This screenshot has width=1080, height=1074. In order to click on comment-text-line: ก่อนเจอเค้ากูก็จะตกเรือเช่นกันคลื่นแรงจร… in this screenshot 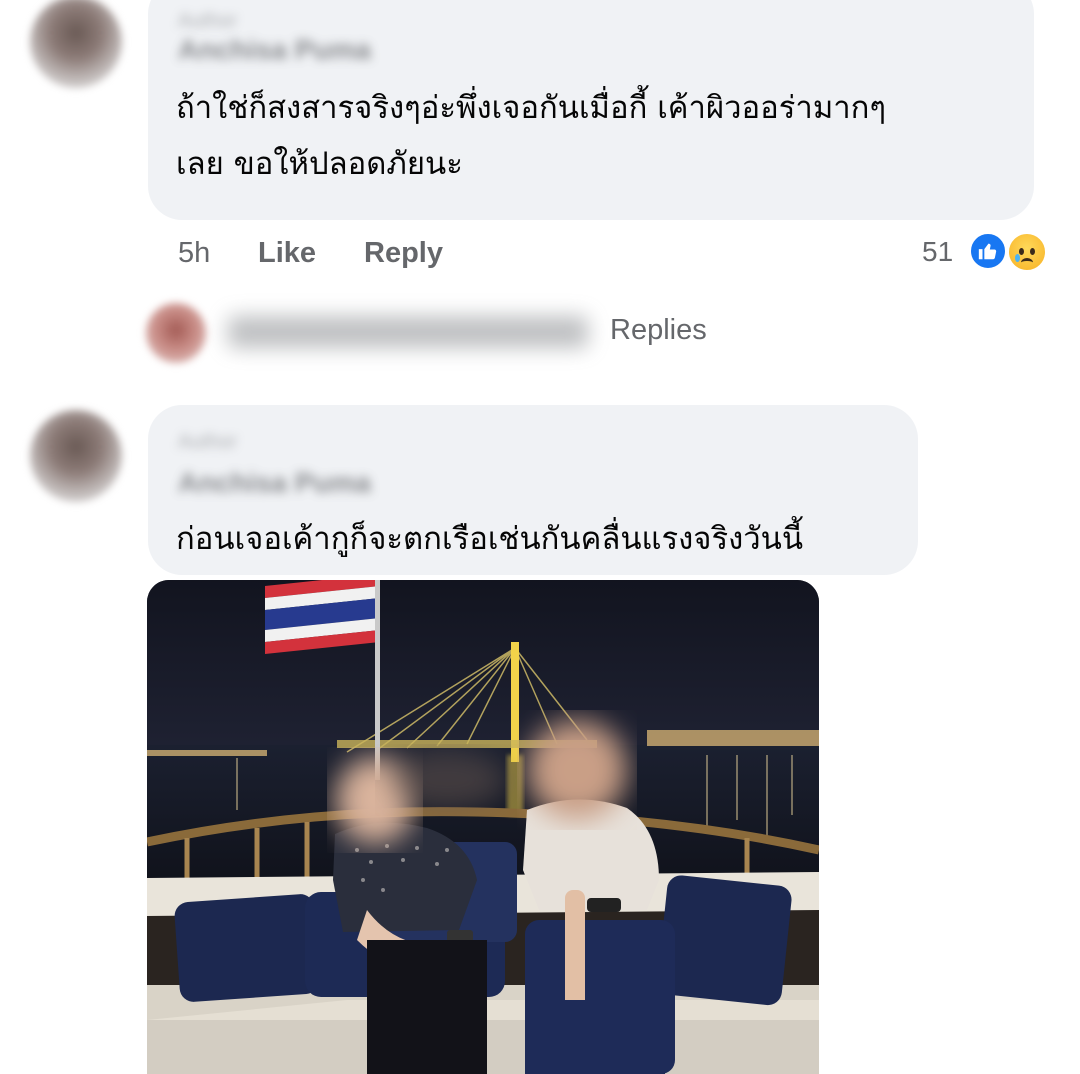, I will do `click(490, 539)`.